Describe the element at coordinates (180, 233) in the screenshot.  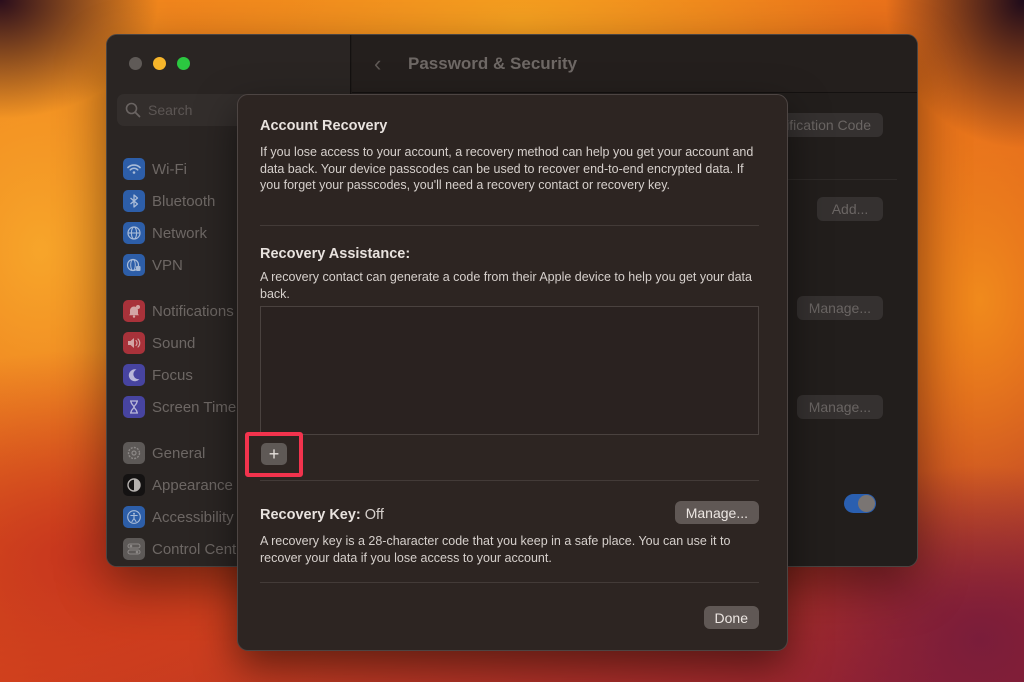
I see `sidebar-item-label: Network` at that location.